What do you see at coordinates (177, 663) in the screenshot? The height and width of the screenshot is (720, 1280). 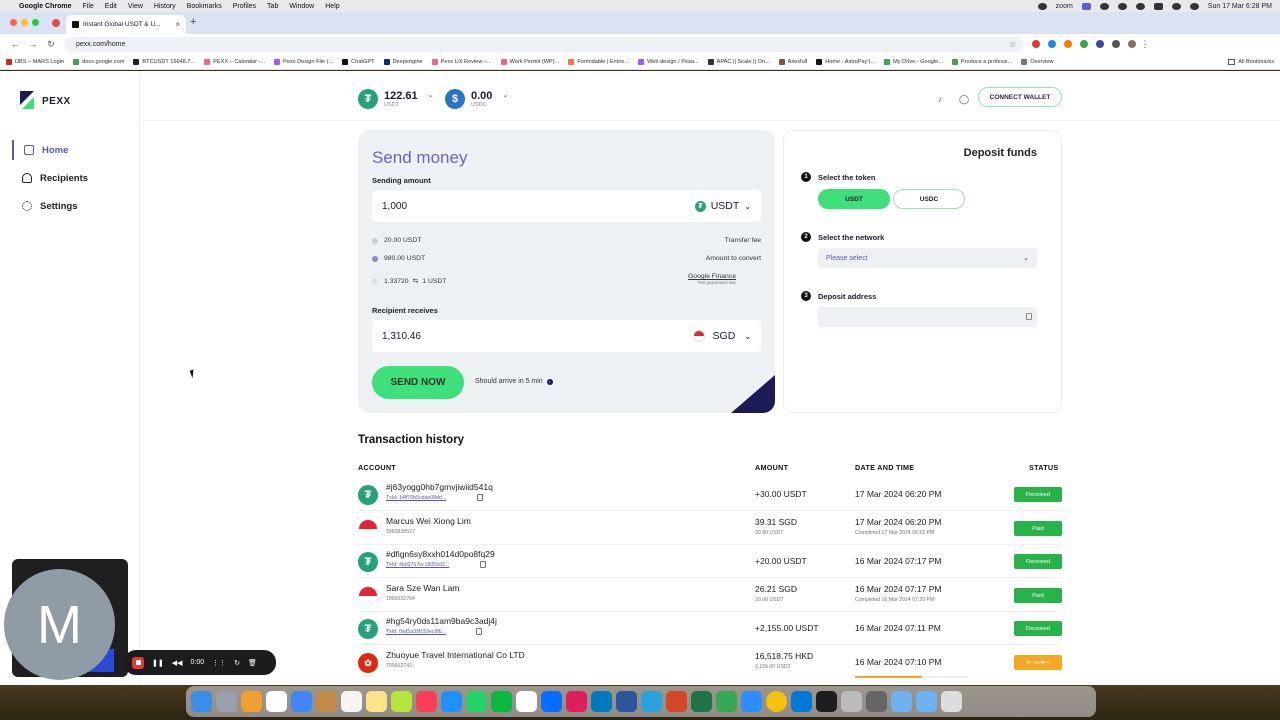 I see `rewind-icon: ◀◀` at bounding box center [177, 663].